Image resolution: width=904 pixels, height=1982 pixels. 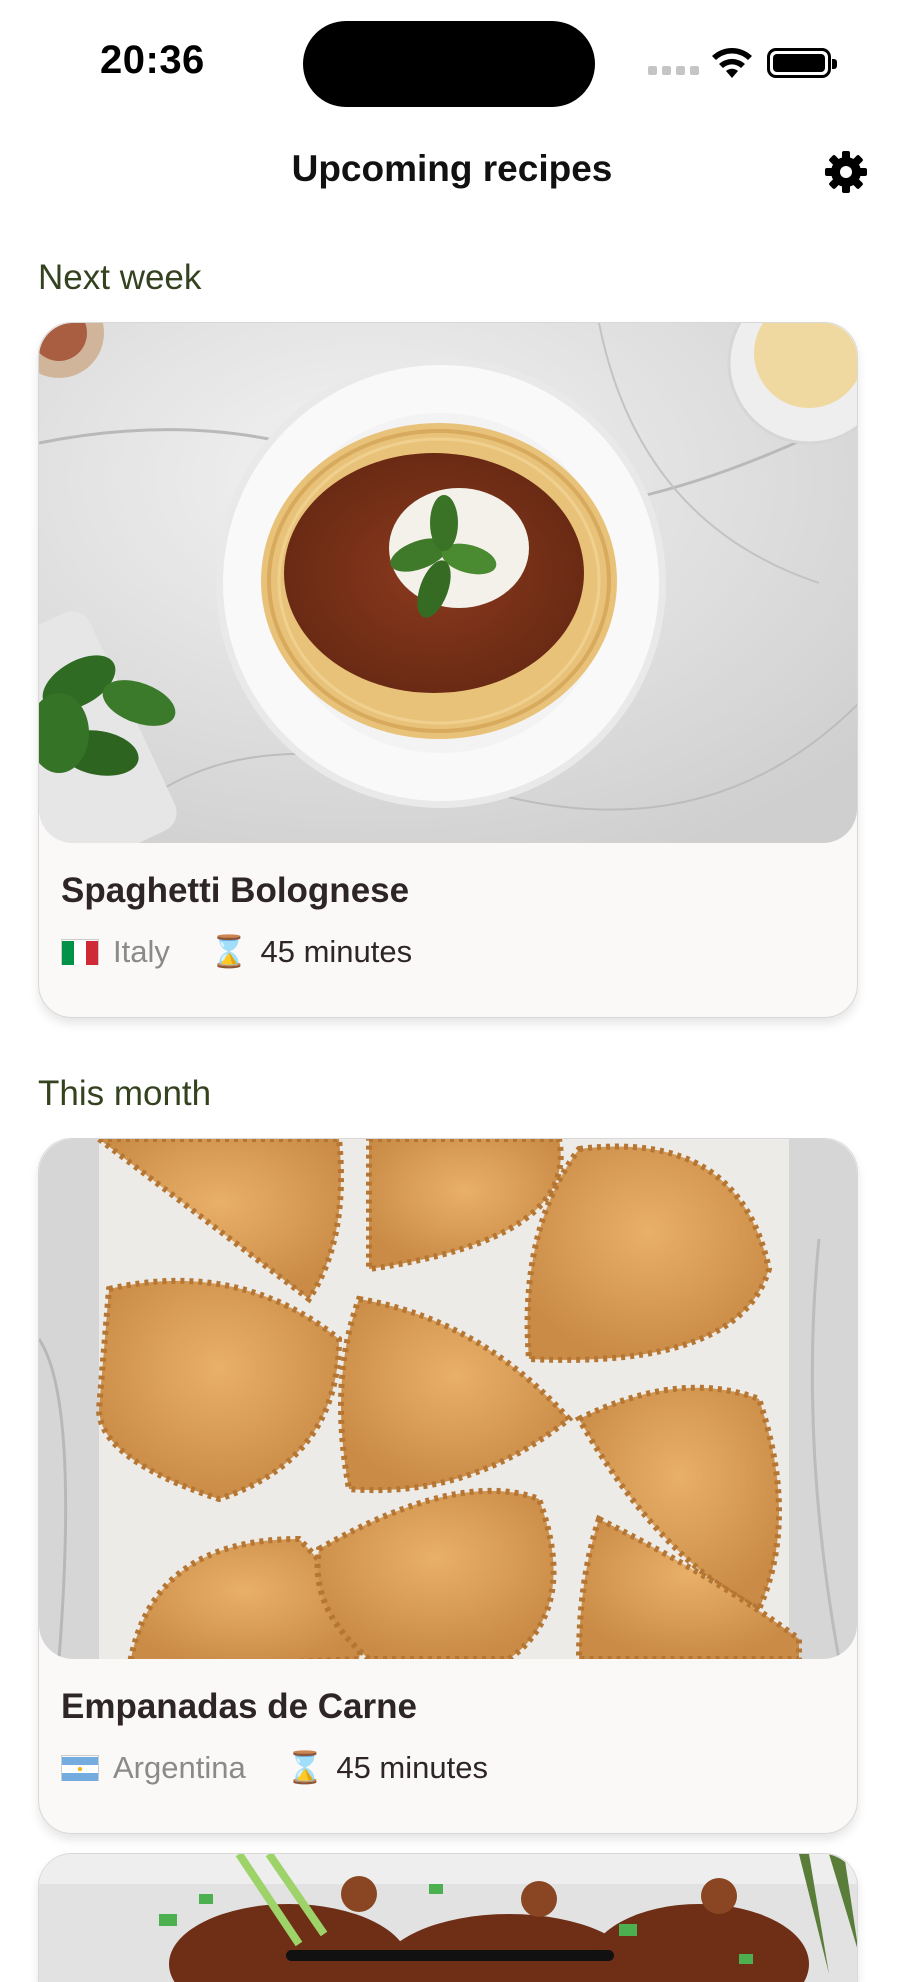 I want to click on status-bar: 20:36, so click(x=452, y=60).